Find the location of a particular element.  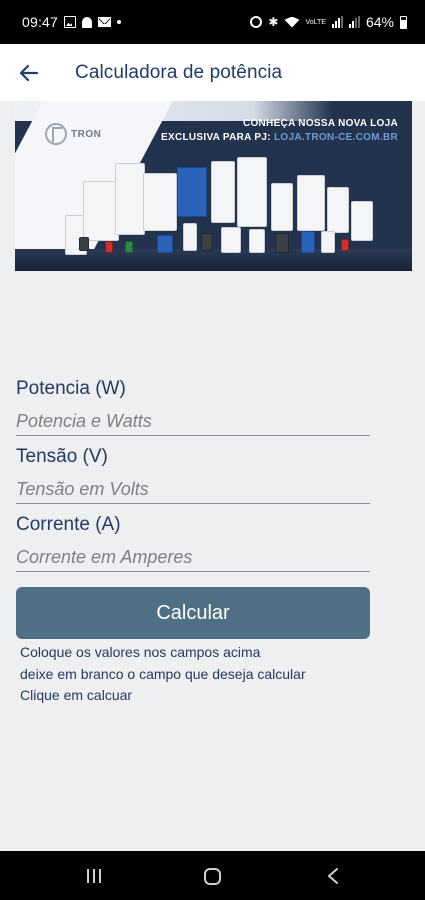

battery-icon is located at coordinates (403, 22).